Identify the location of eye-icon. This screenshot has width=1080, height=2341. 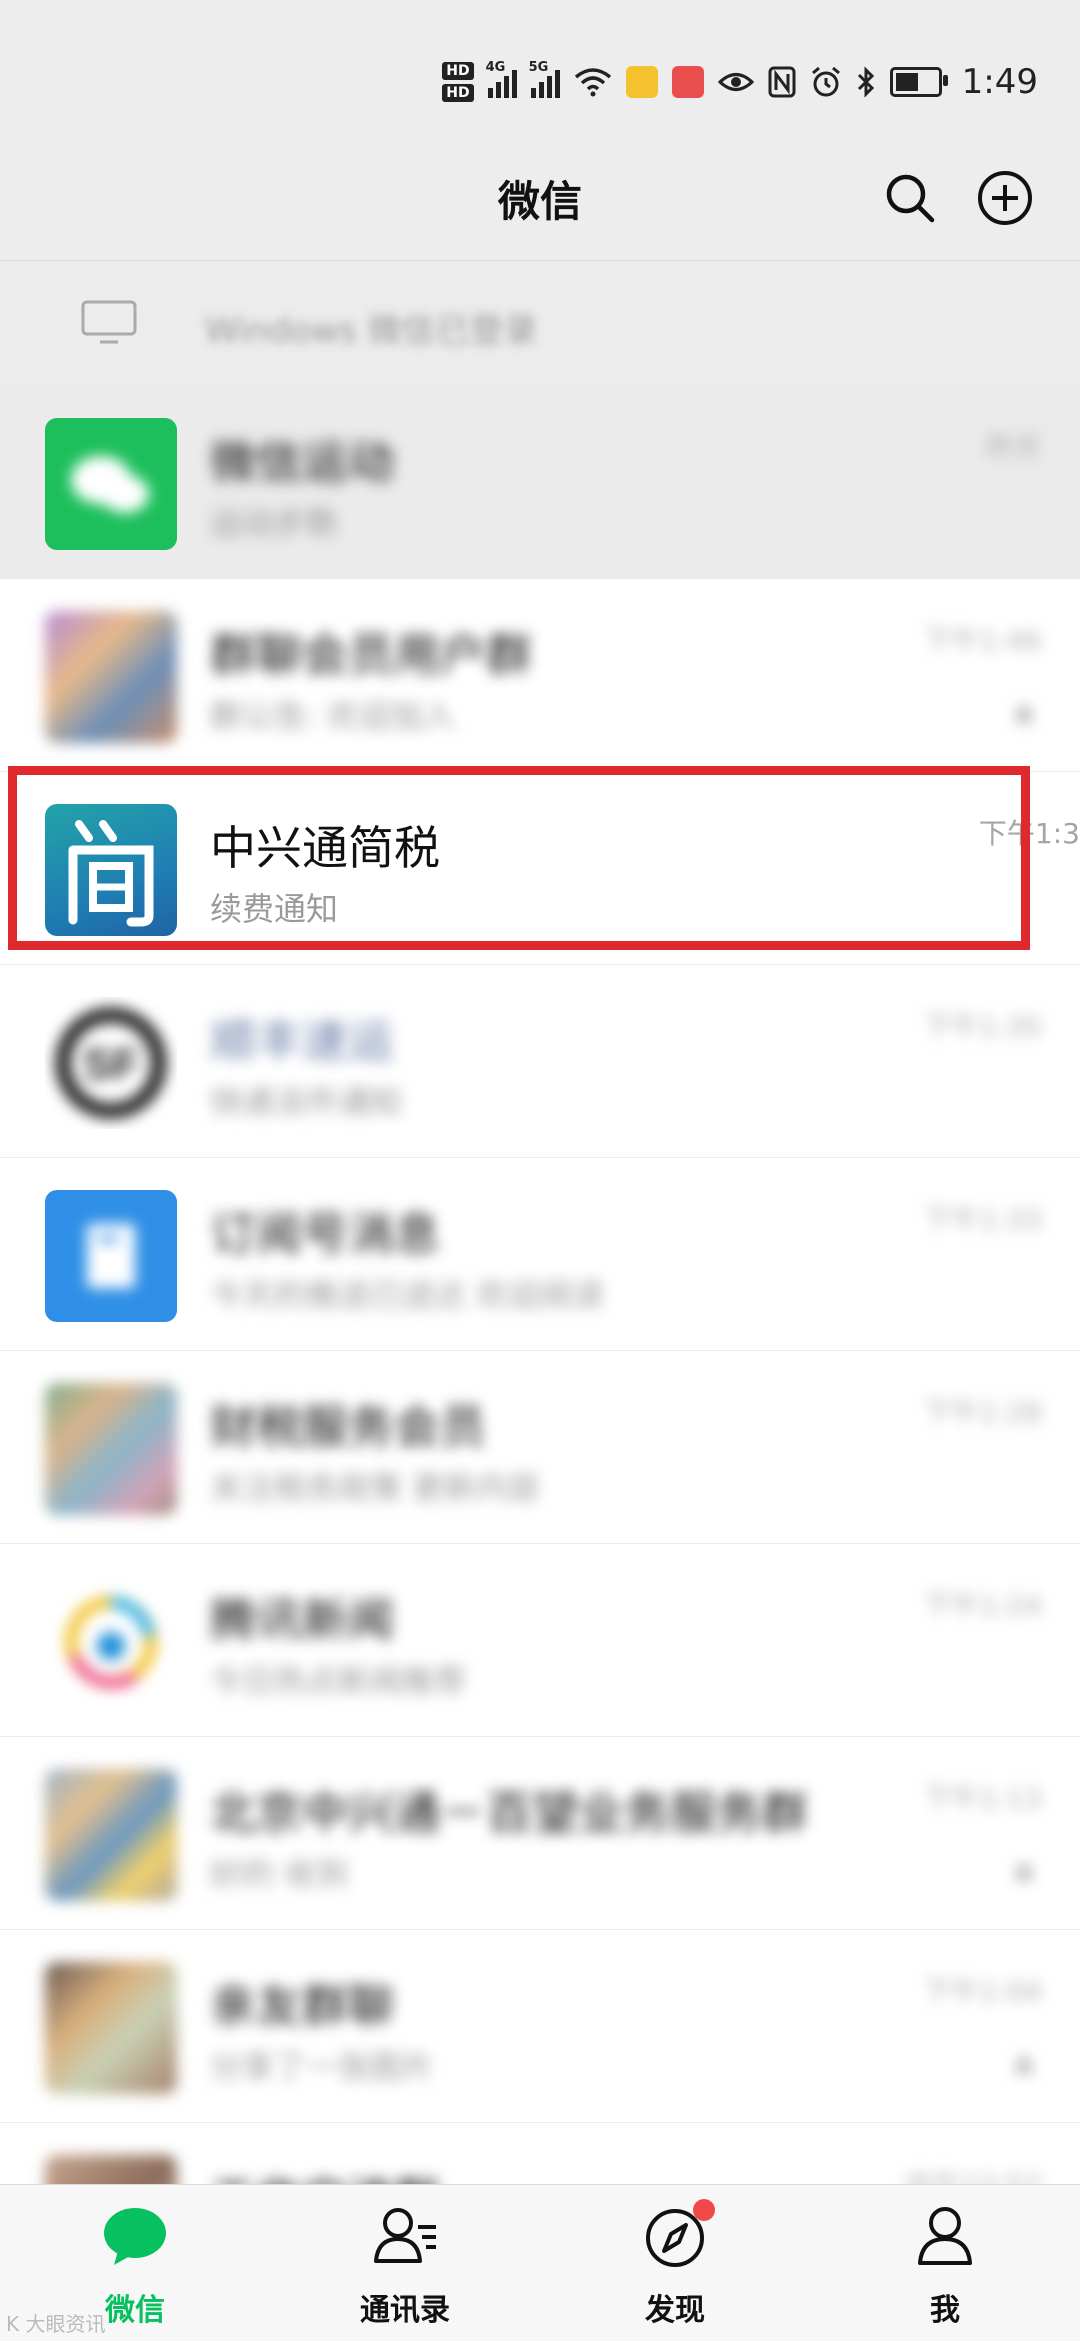
(735, 82).